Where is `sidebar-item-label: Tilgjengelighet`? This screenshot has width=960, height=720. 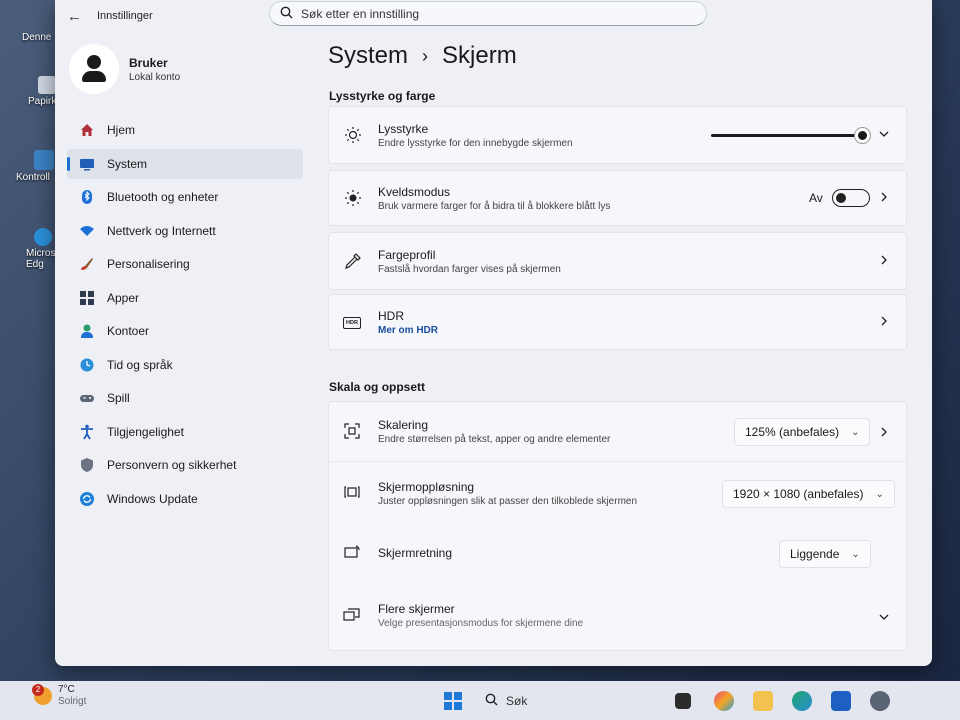
sidebar-item-label: Tilgjengelighet is located at coordinates (145, 431).